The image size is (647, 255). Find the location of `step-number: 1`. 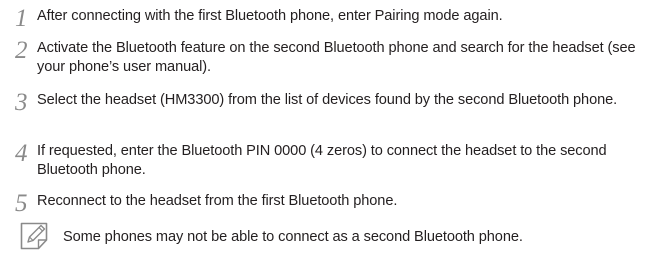

step-number: 1 is located at coordinates (21, 18).